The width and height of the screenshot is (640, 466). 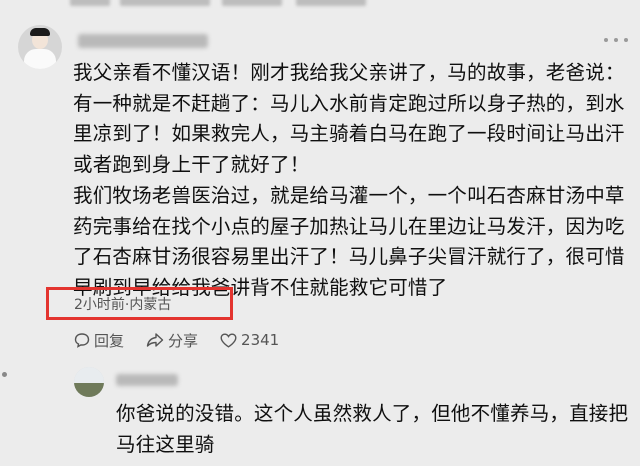 What do you see at coordinates (109, 340) in the screenshot?
I see `reply-label: 回复` at bounding box center [109, 340].